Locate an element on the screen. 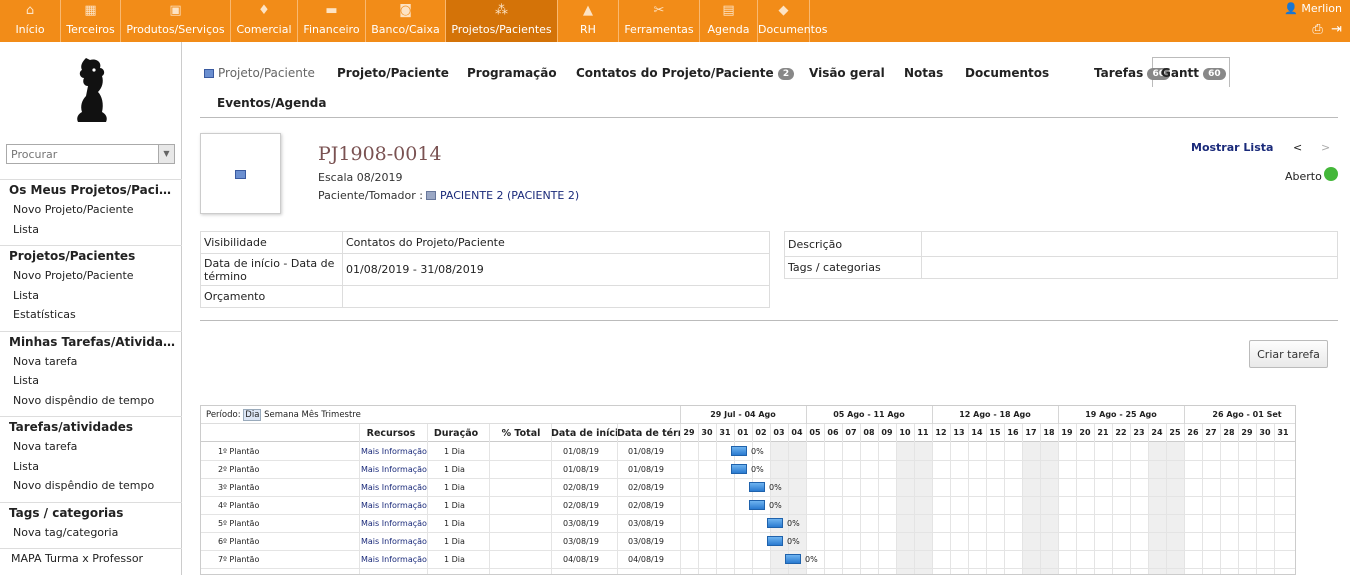 This screenshot has height=575, width=1350. nav-item-3: ♦ Comercial is located at coordinates (264, 21).